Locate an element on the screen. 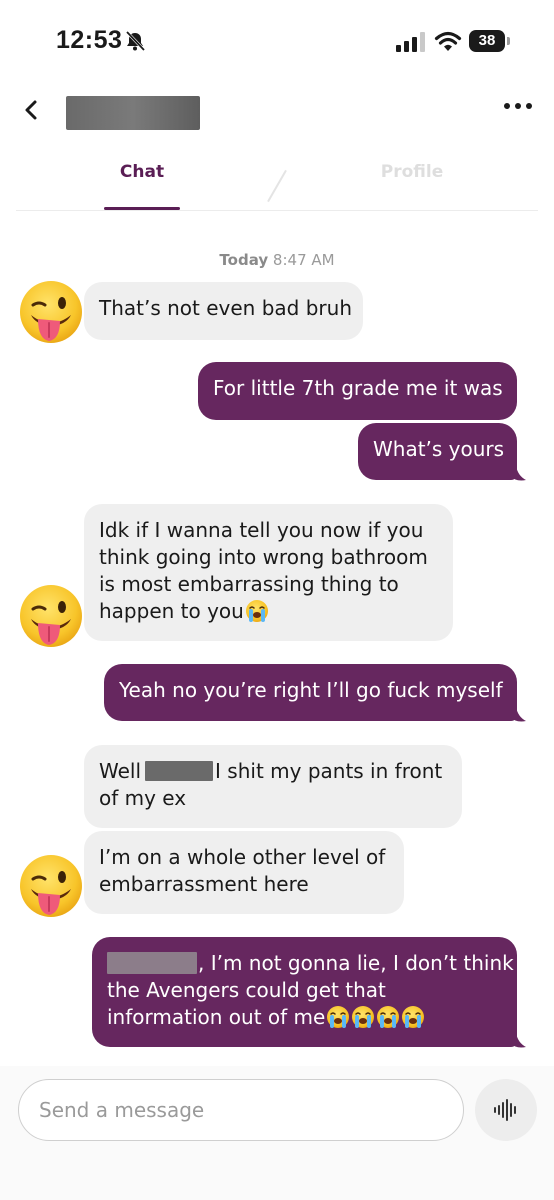 The height and width of the screenshot is (1200, 554). message-bubble-outgoing: For little 7th grade me it was is located at coordinates (357, 391).